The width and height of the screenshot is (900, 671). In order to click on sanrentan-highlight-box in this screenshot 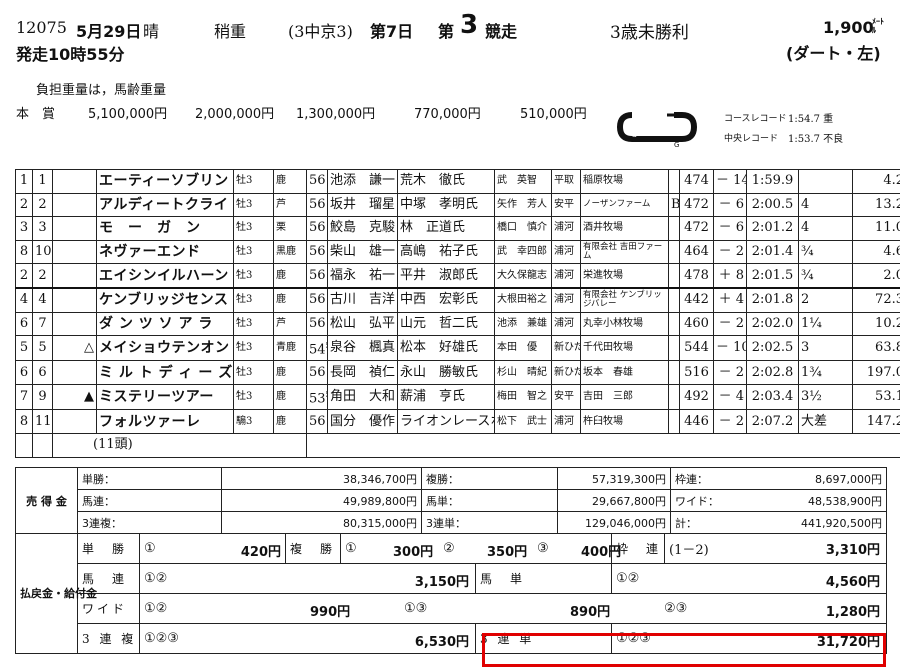, I will do `click(684, 650)`.